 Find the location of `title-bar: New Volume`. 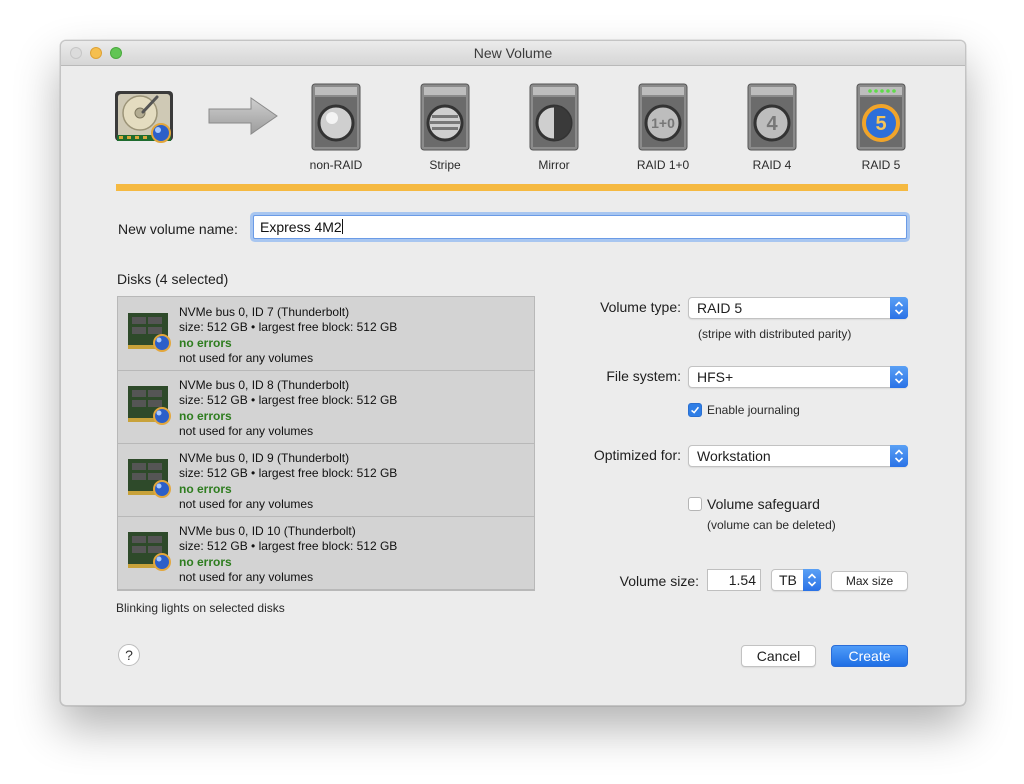

title-bar: New Volume is located at coordinates (513, 53).